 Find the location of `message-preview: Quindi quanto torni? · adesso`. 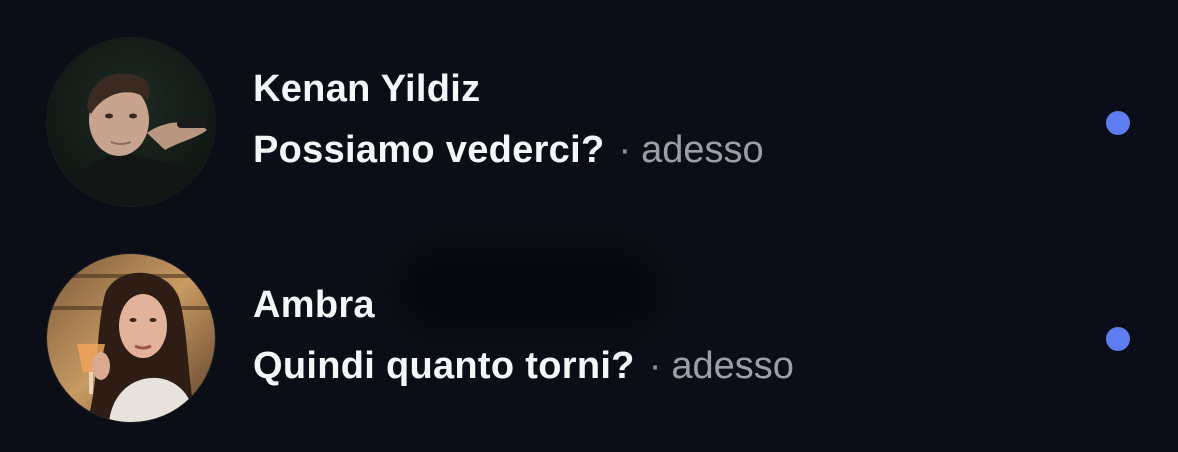

message-preview: Quindi quanto torni? · adesso is located at coordinates (523, 366).